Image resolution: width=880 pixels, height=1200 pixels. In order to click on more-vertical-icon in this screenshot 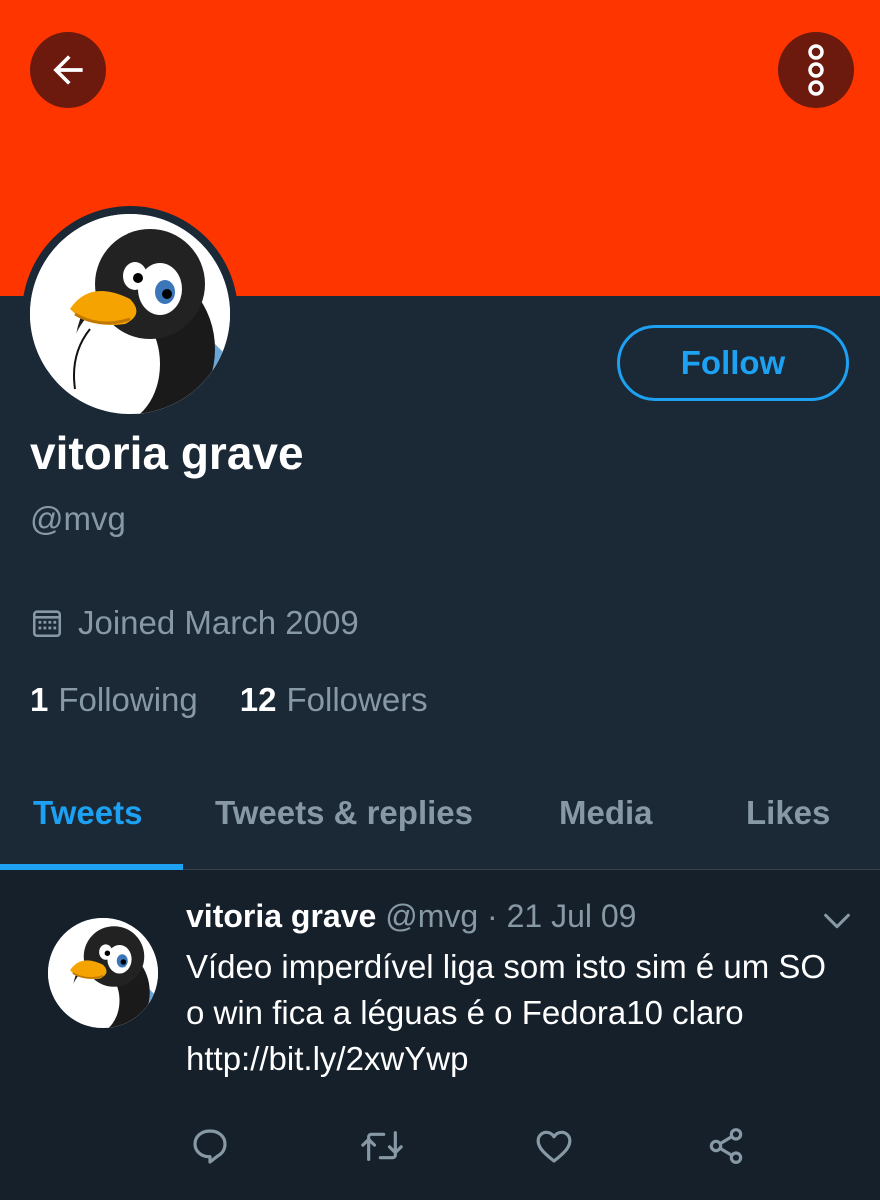, I will do `click(816, 70)`.